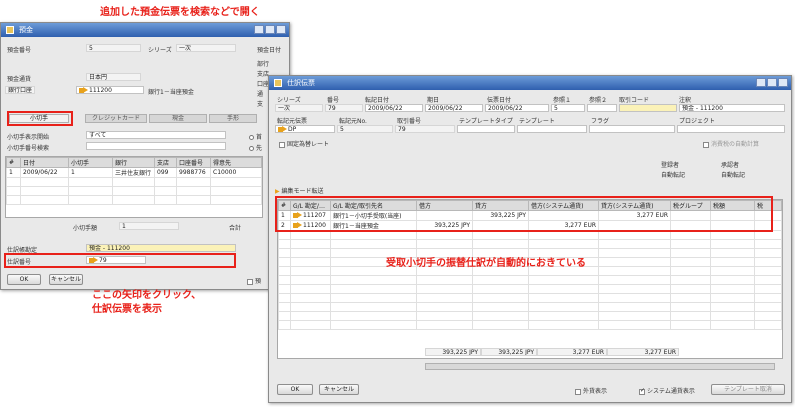 Image resolution: width=795 pixels, height=407 pixels. Describe the element at coordinates (731, 143) in the screenshot. I see `consumption-tax-checkbox: 消費税の自動計算` at that location.